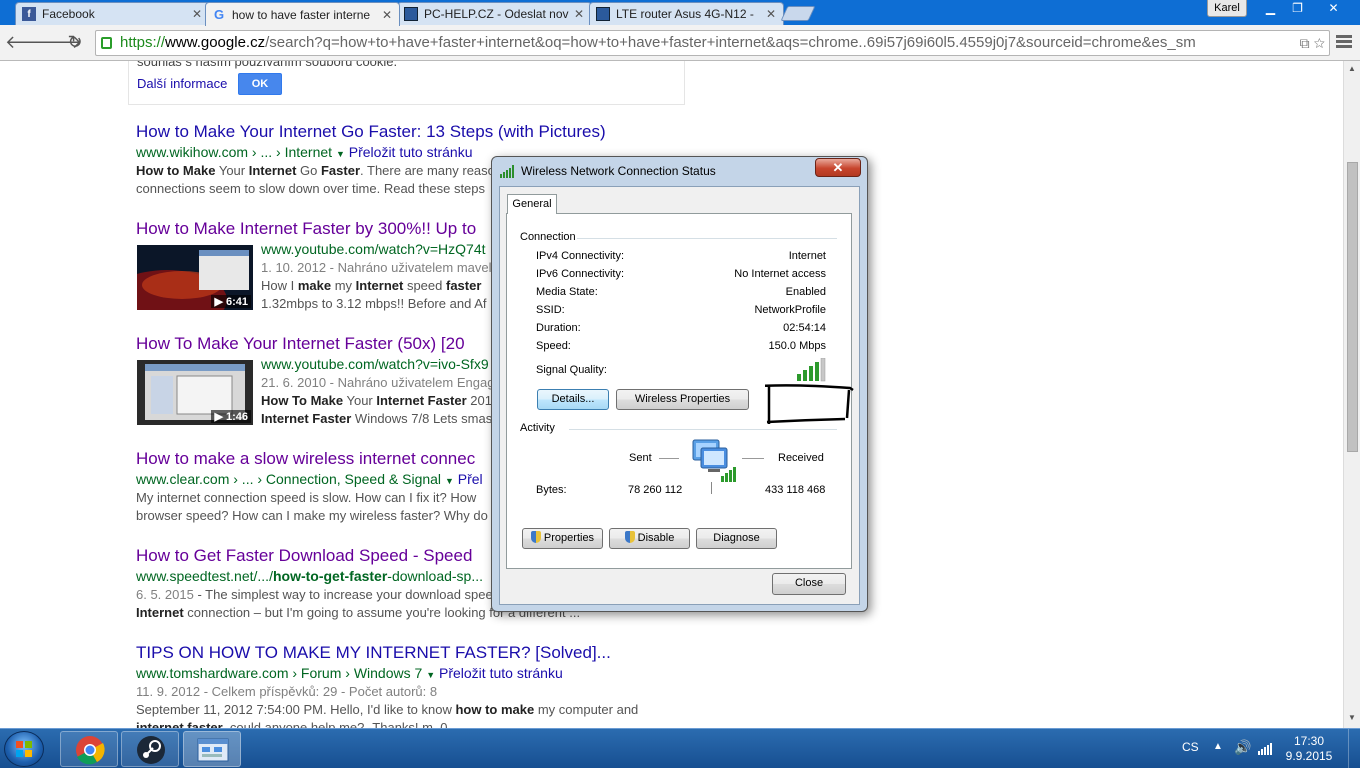 This screenshot has height=768, width=1360. I want to click on result-url-text: www.tomshardware.com › Forum › Windows 7, so click(279, 673).